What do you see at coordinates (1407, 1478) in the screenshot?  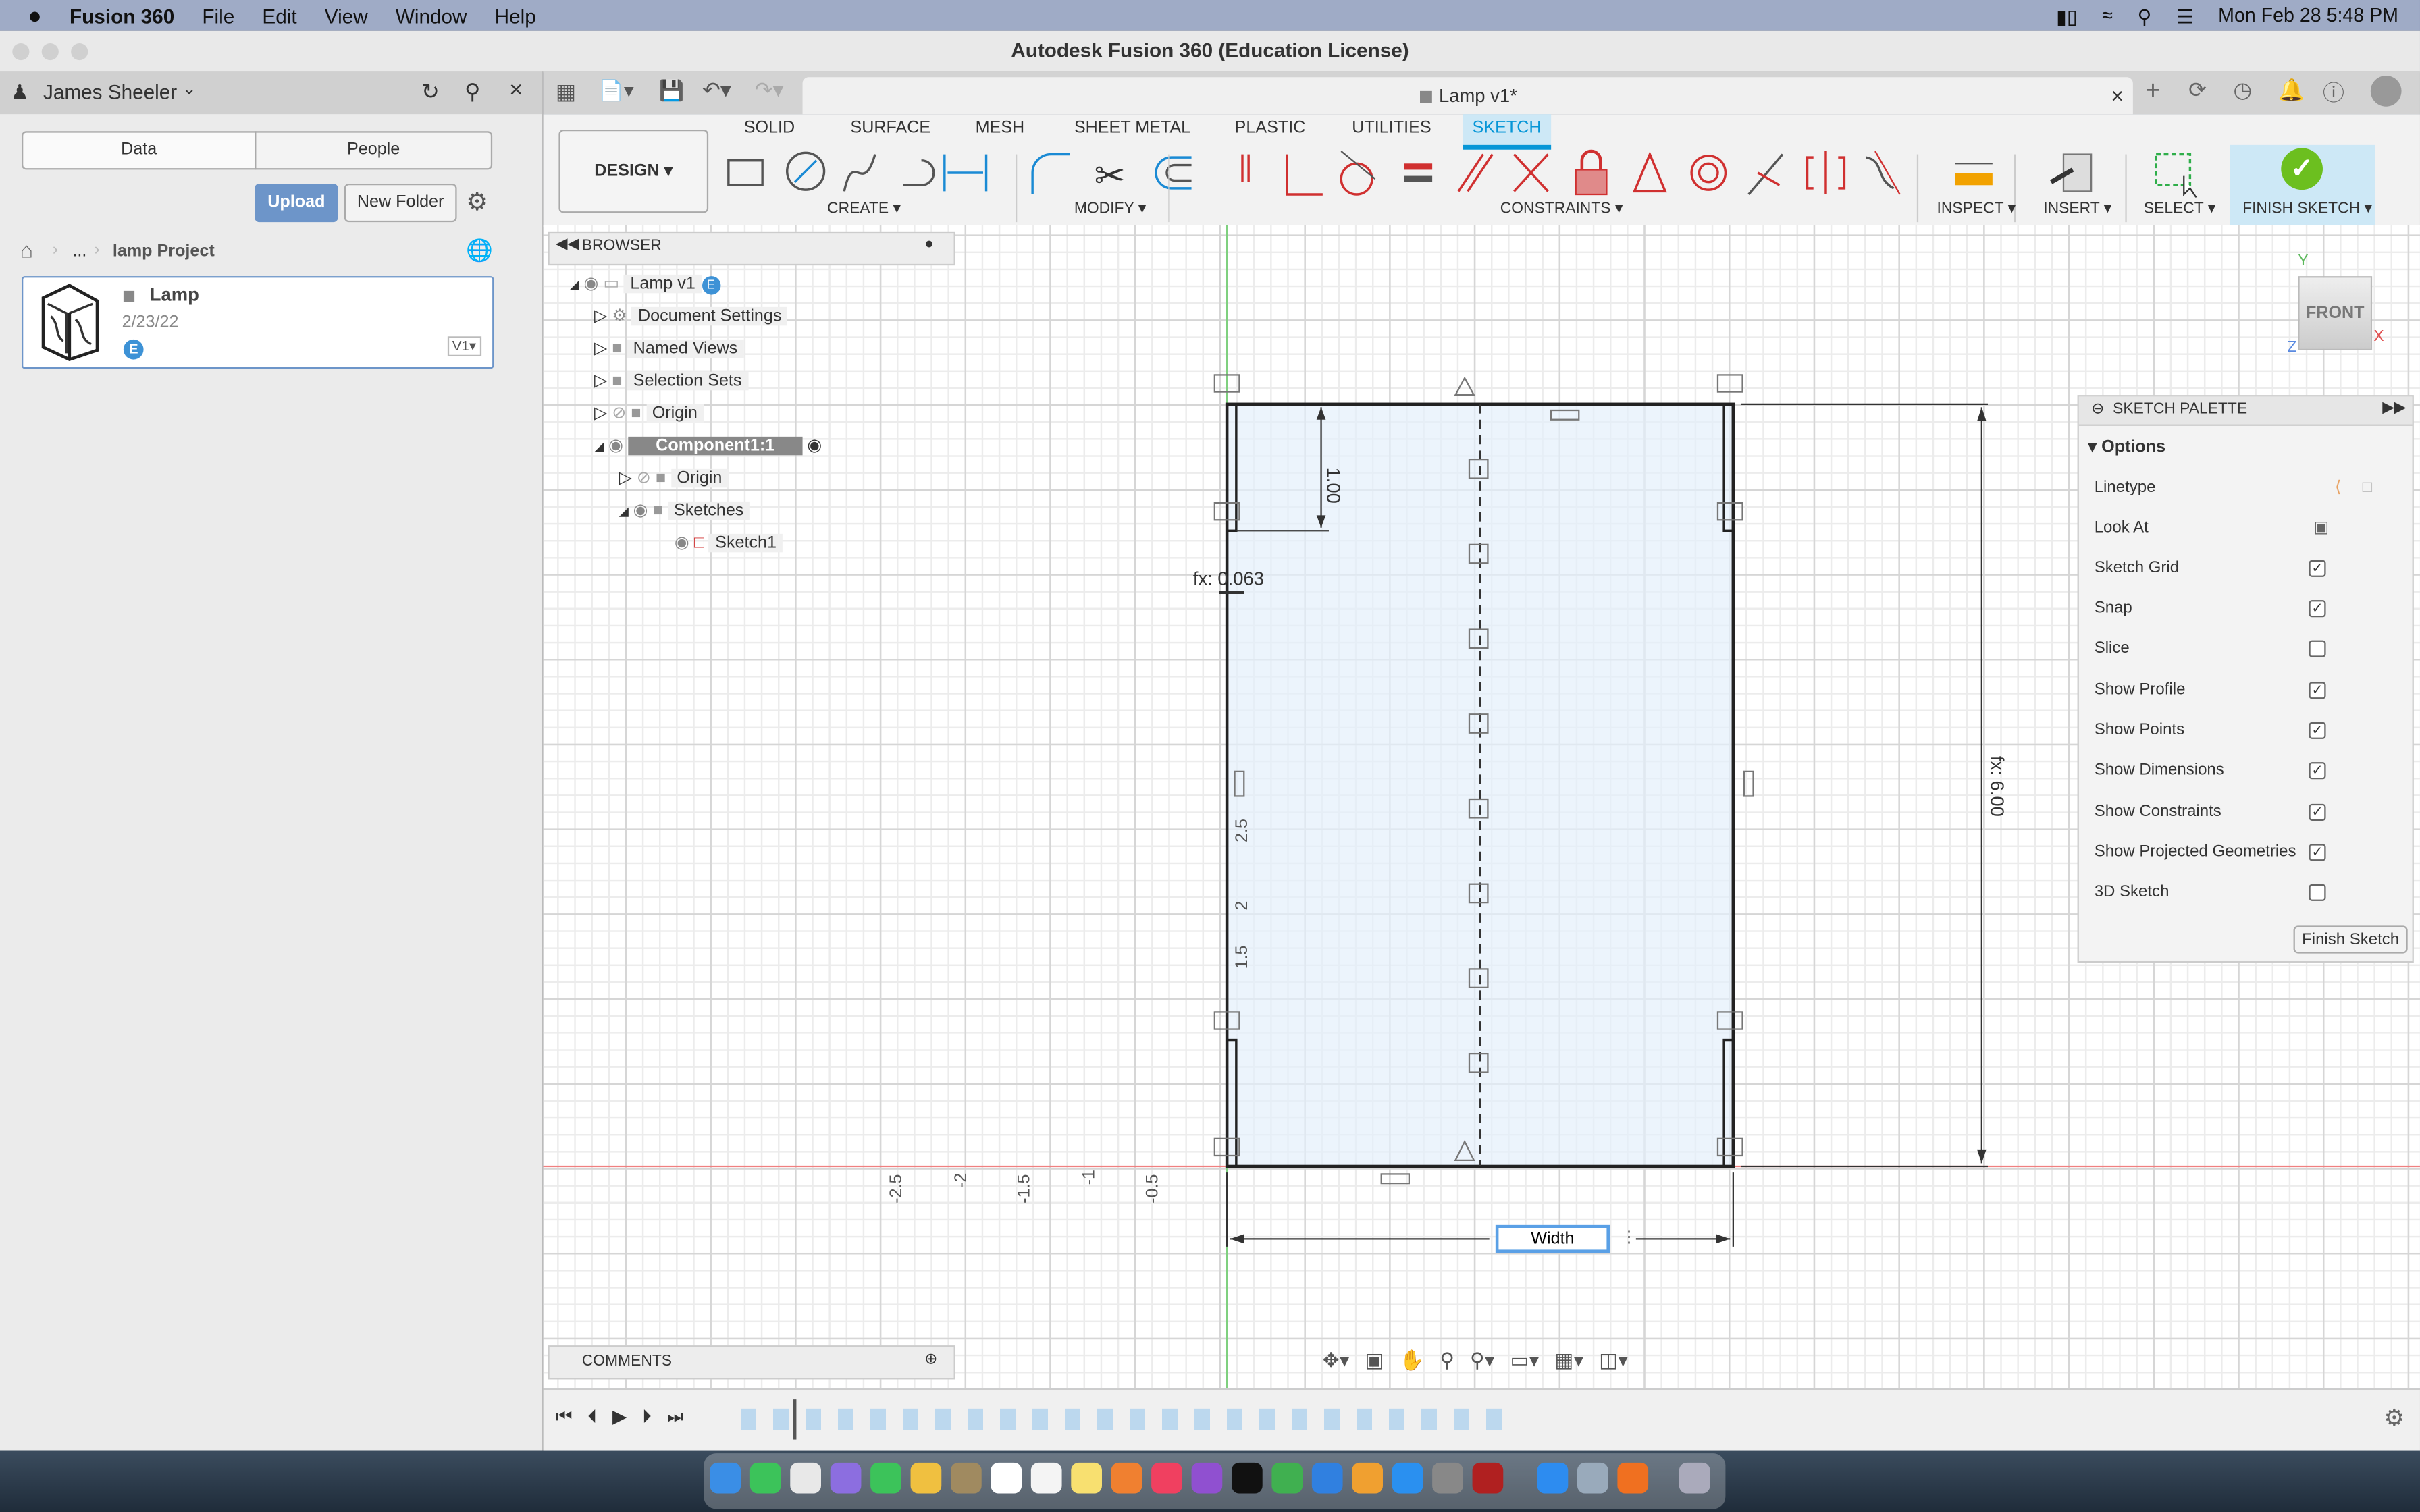 I see `app-store-icon` at bounding box center [1407, 1478].